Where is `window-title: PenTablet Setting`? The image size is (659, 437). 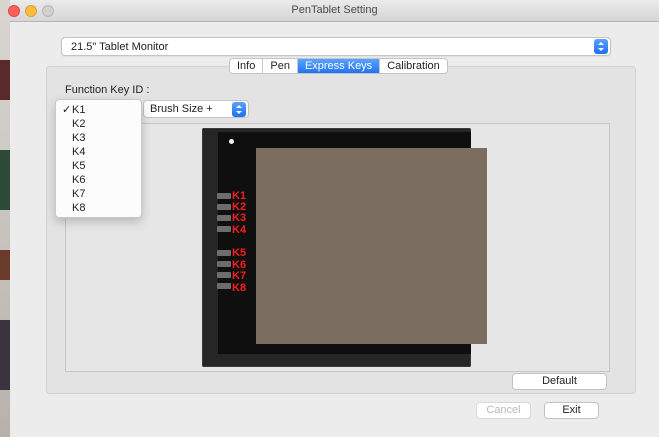
window-title: PenTablet Setting is located at coordinates (334, 10).